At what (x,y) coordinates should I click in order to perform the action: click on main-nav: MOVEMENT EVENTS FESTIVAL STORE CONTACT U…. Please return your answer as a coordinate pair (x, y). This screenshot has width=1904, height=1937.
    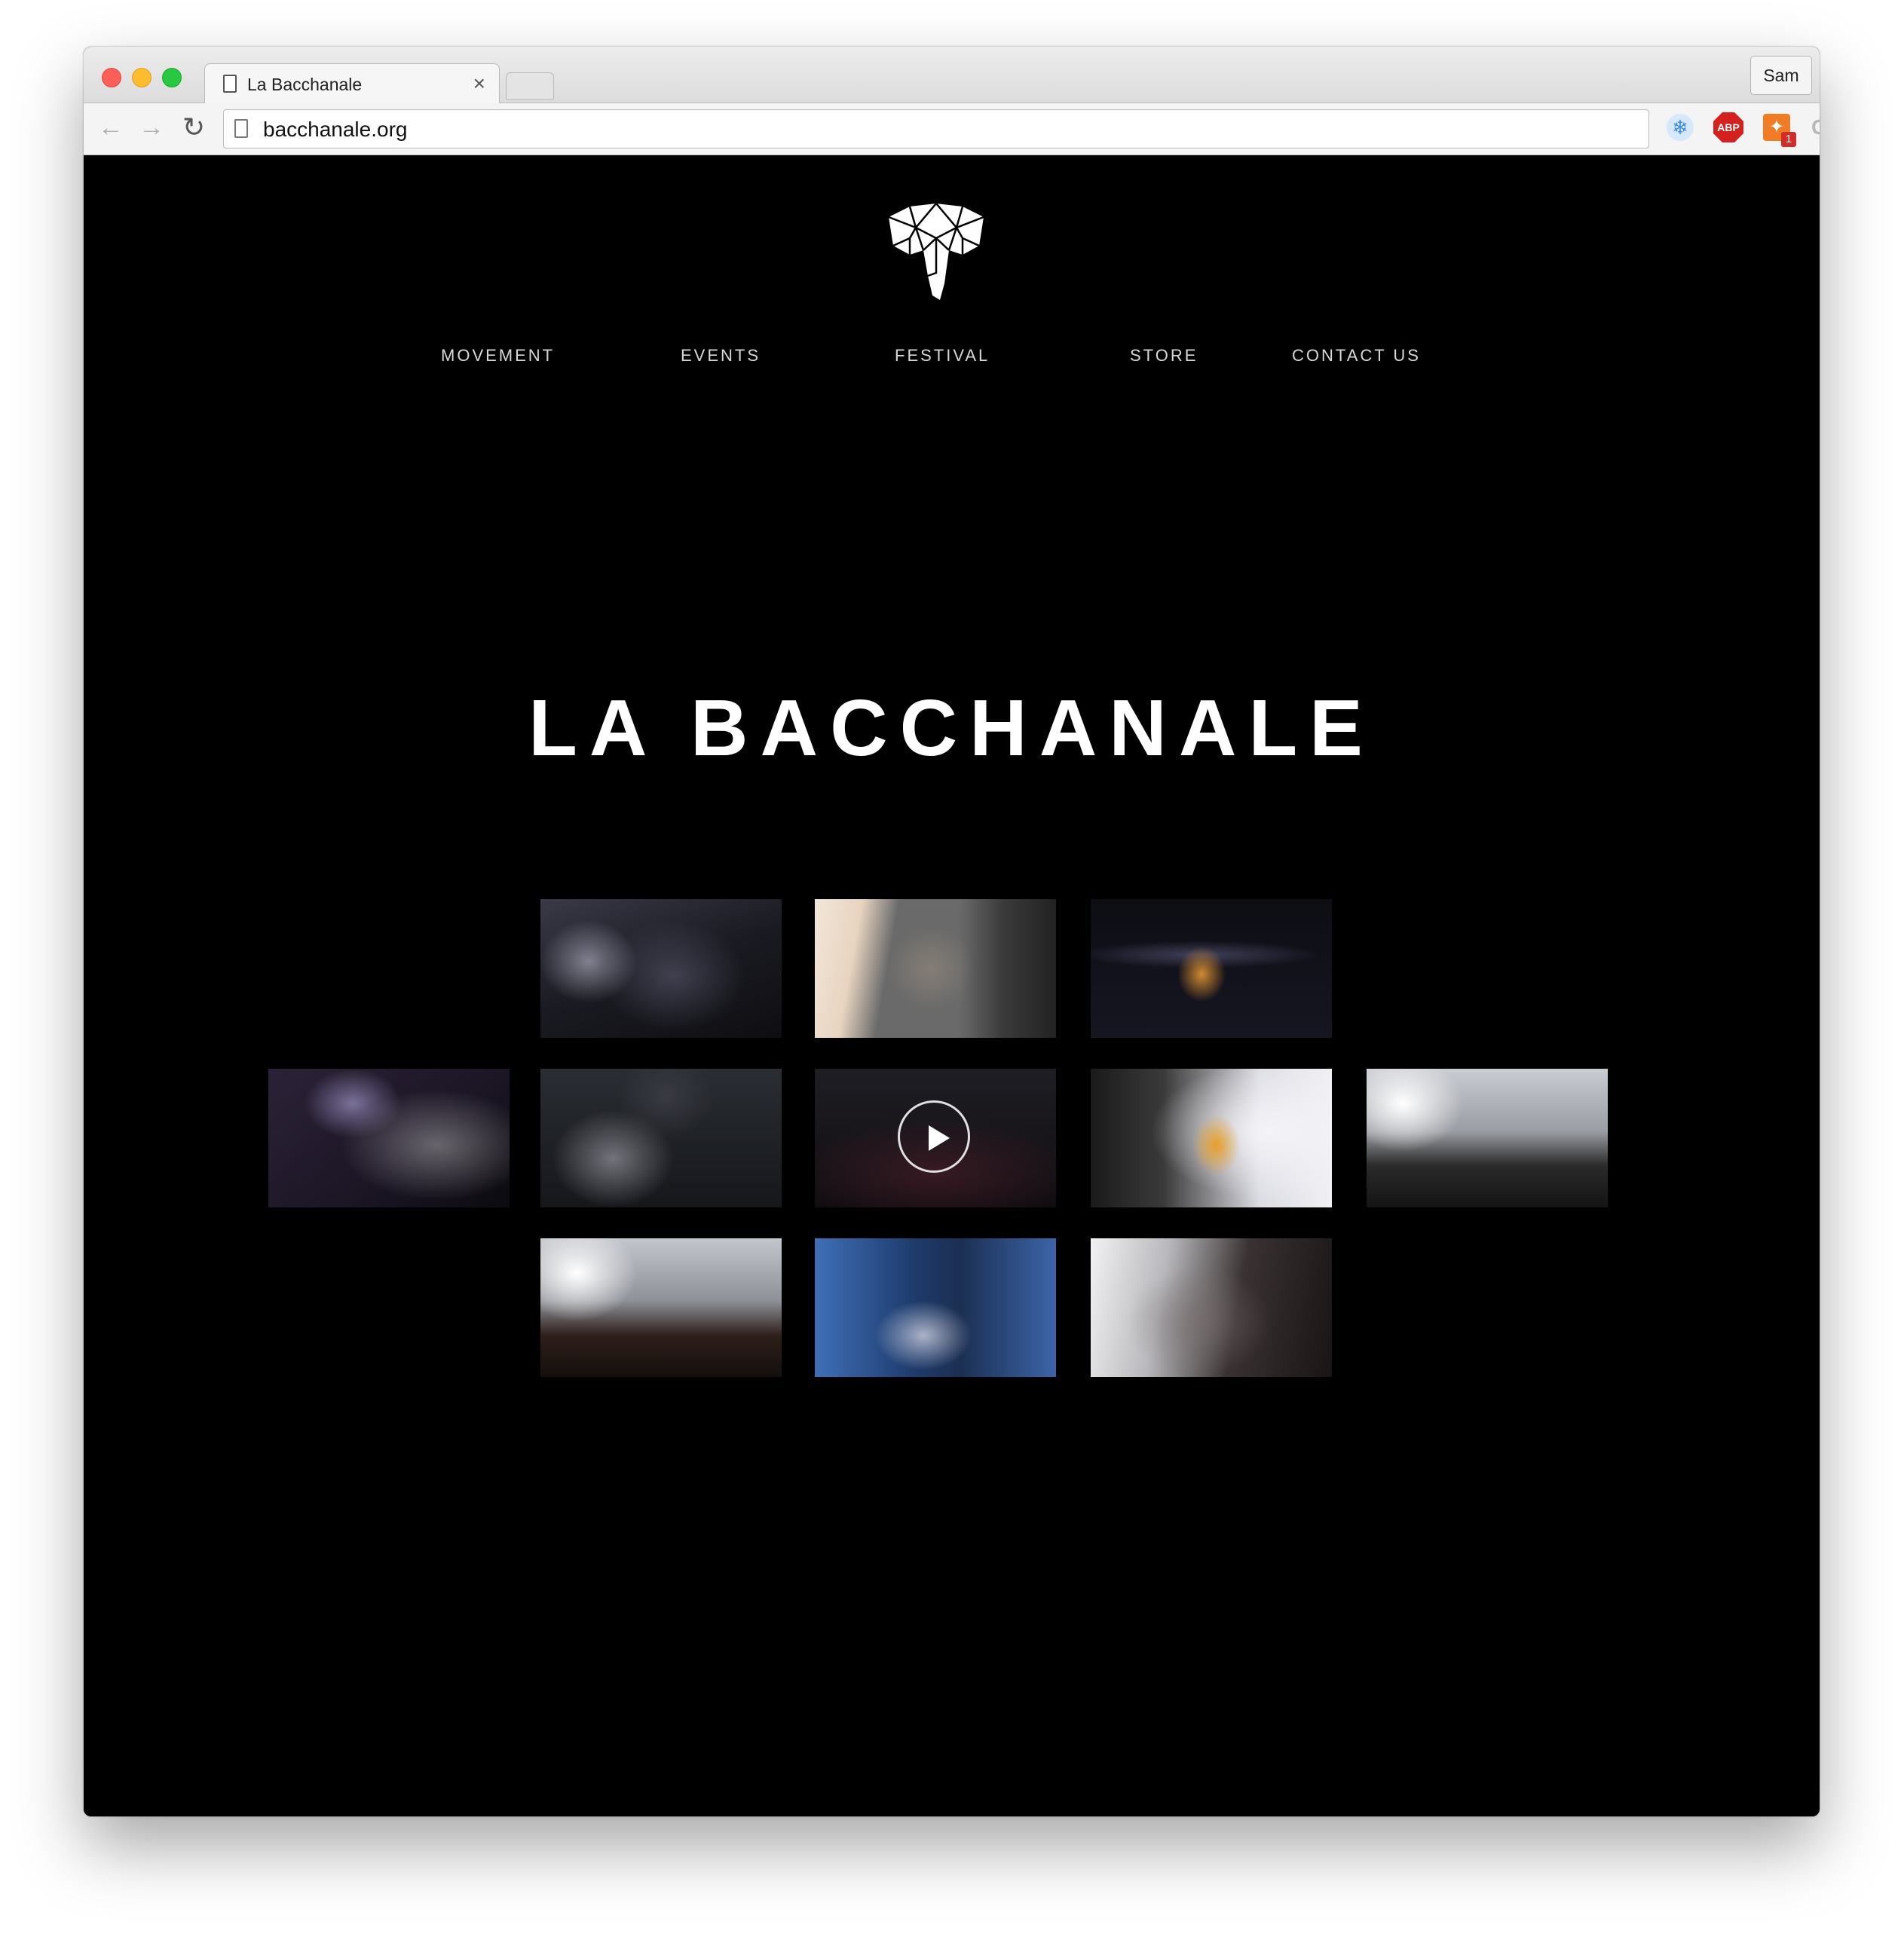
    Looking at the image, I should click on (952, 361).